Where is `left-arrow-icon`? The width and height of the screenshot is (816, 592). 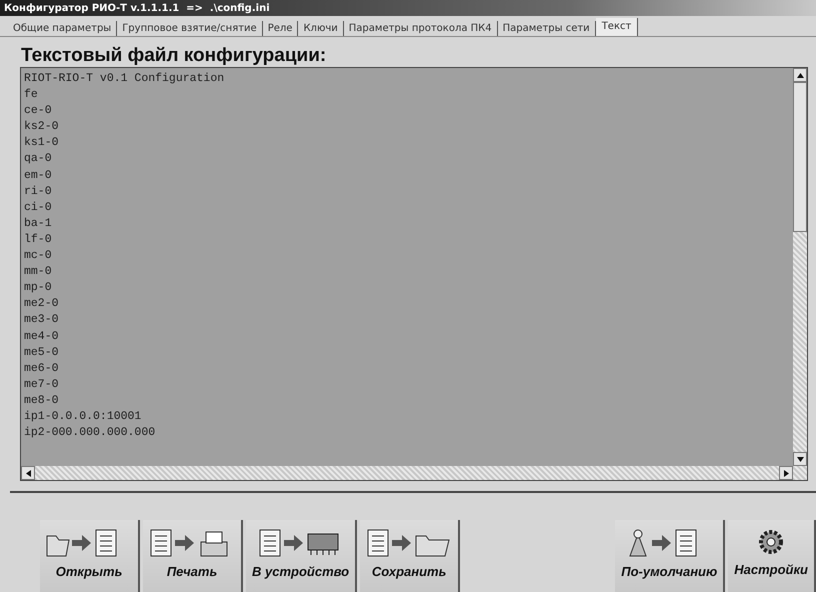 left-arrow-icon is located at coordinates (28, 473).